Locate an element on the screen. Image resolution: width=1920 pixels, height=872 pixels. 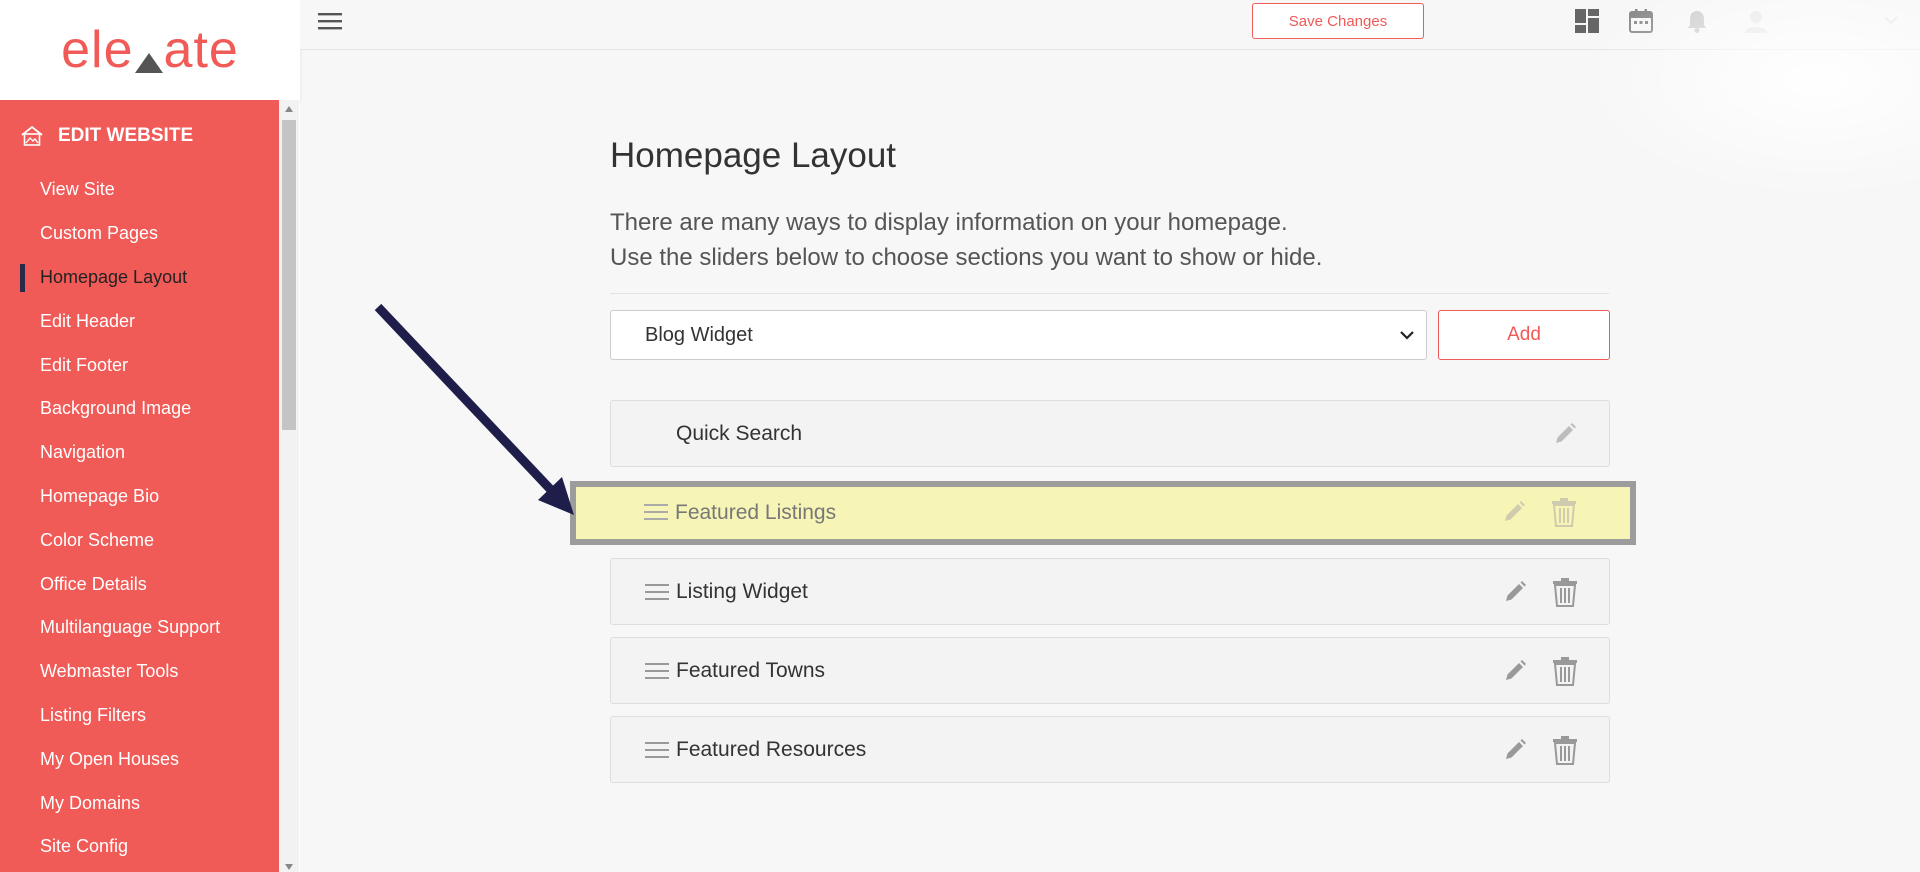
logo-text-left: ele is located at coordinates (97, 50).